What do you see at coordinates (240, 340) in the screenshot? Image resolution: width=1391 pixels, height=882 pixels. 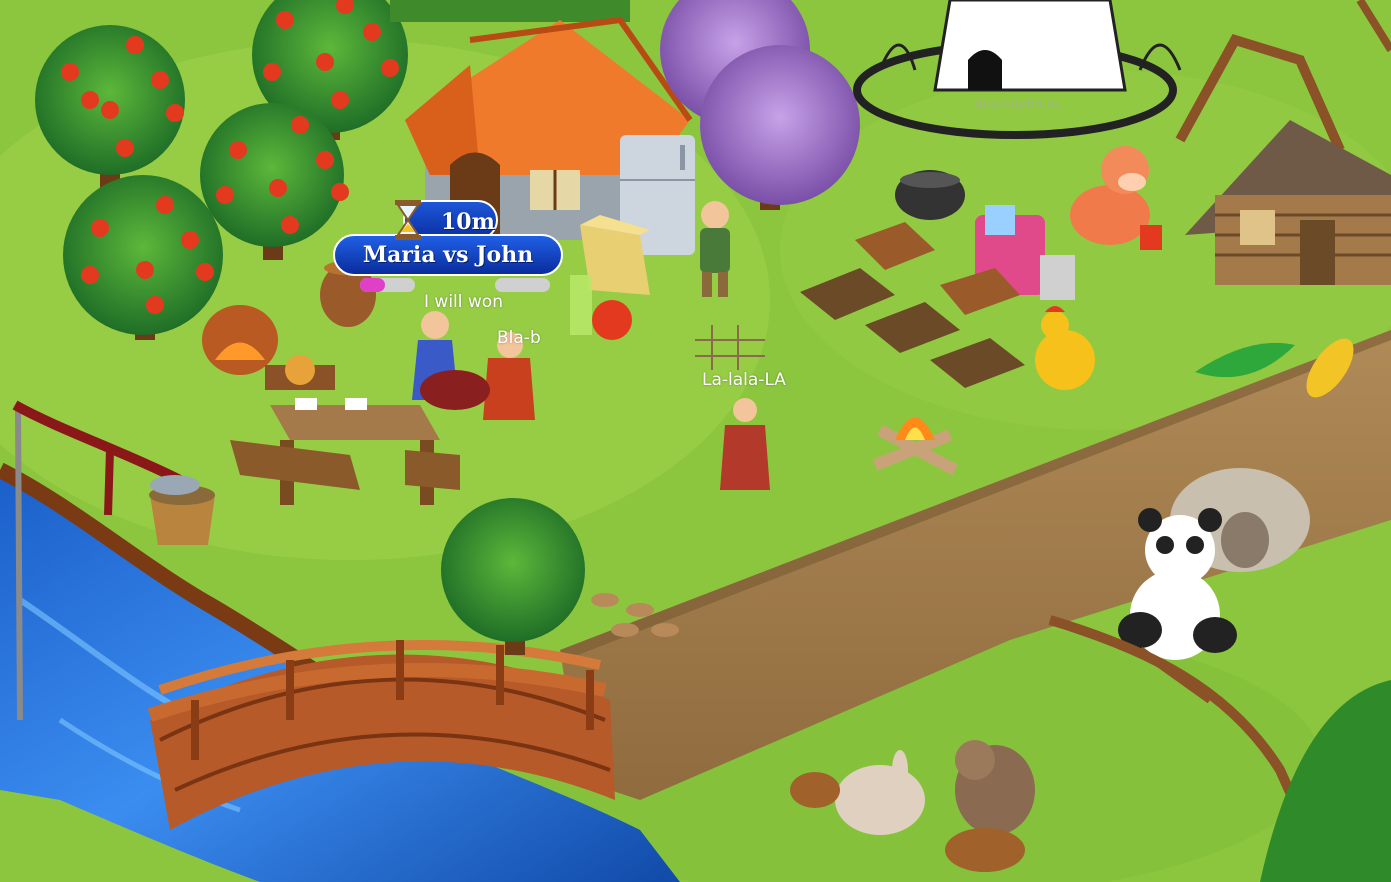 I see `bread-oven` at bounding box center [240, 340].